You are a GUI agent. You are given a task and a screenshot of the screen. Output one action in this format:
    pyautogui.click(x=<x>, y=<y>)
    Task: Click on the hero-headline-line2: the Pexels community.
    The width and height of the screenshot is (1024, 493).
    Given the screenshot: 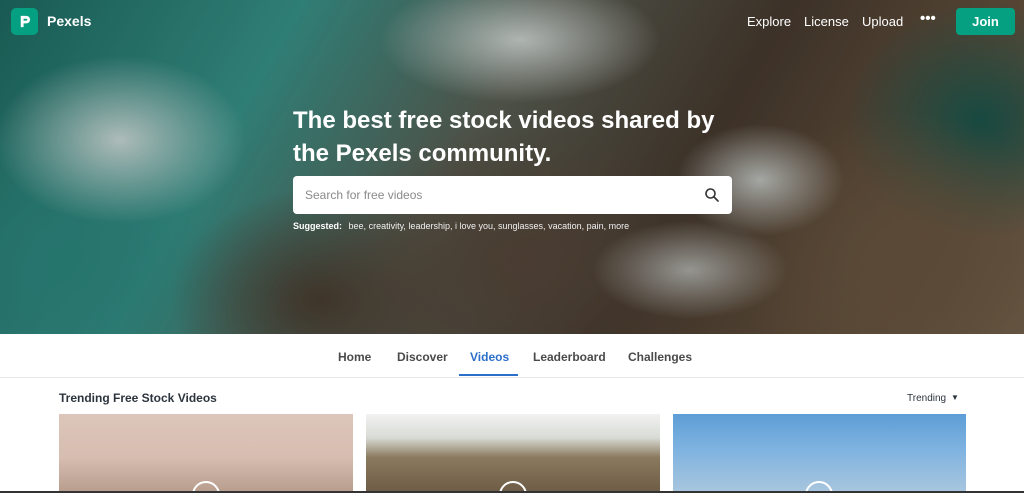 What is the action you would take?
    pyautogui.click(x=422, y=153)
    